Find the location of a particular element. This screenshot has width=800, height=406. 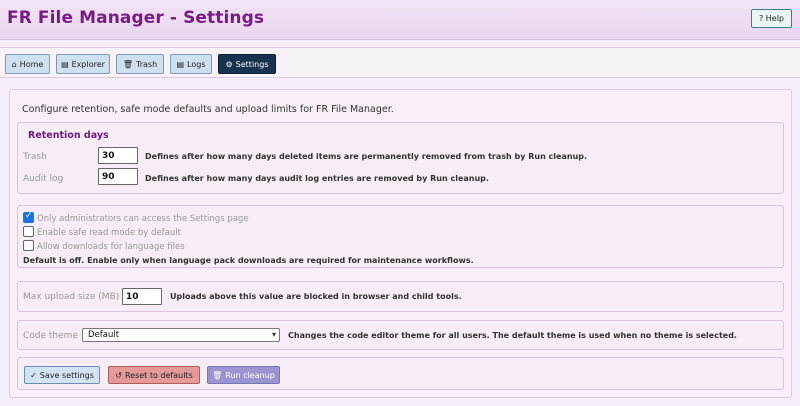

nav-trash-button: 🗑 Trash is located at coordinates (140, 64).